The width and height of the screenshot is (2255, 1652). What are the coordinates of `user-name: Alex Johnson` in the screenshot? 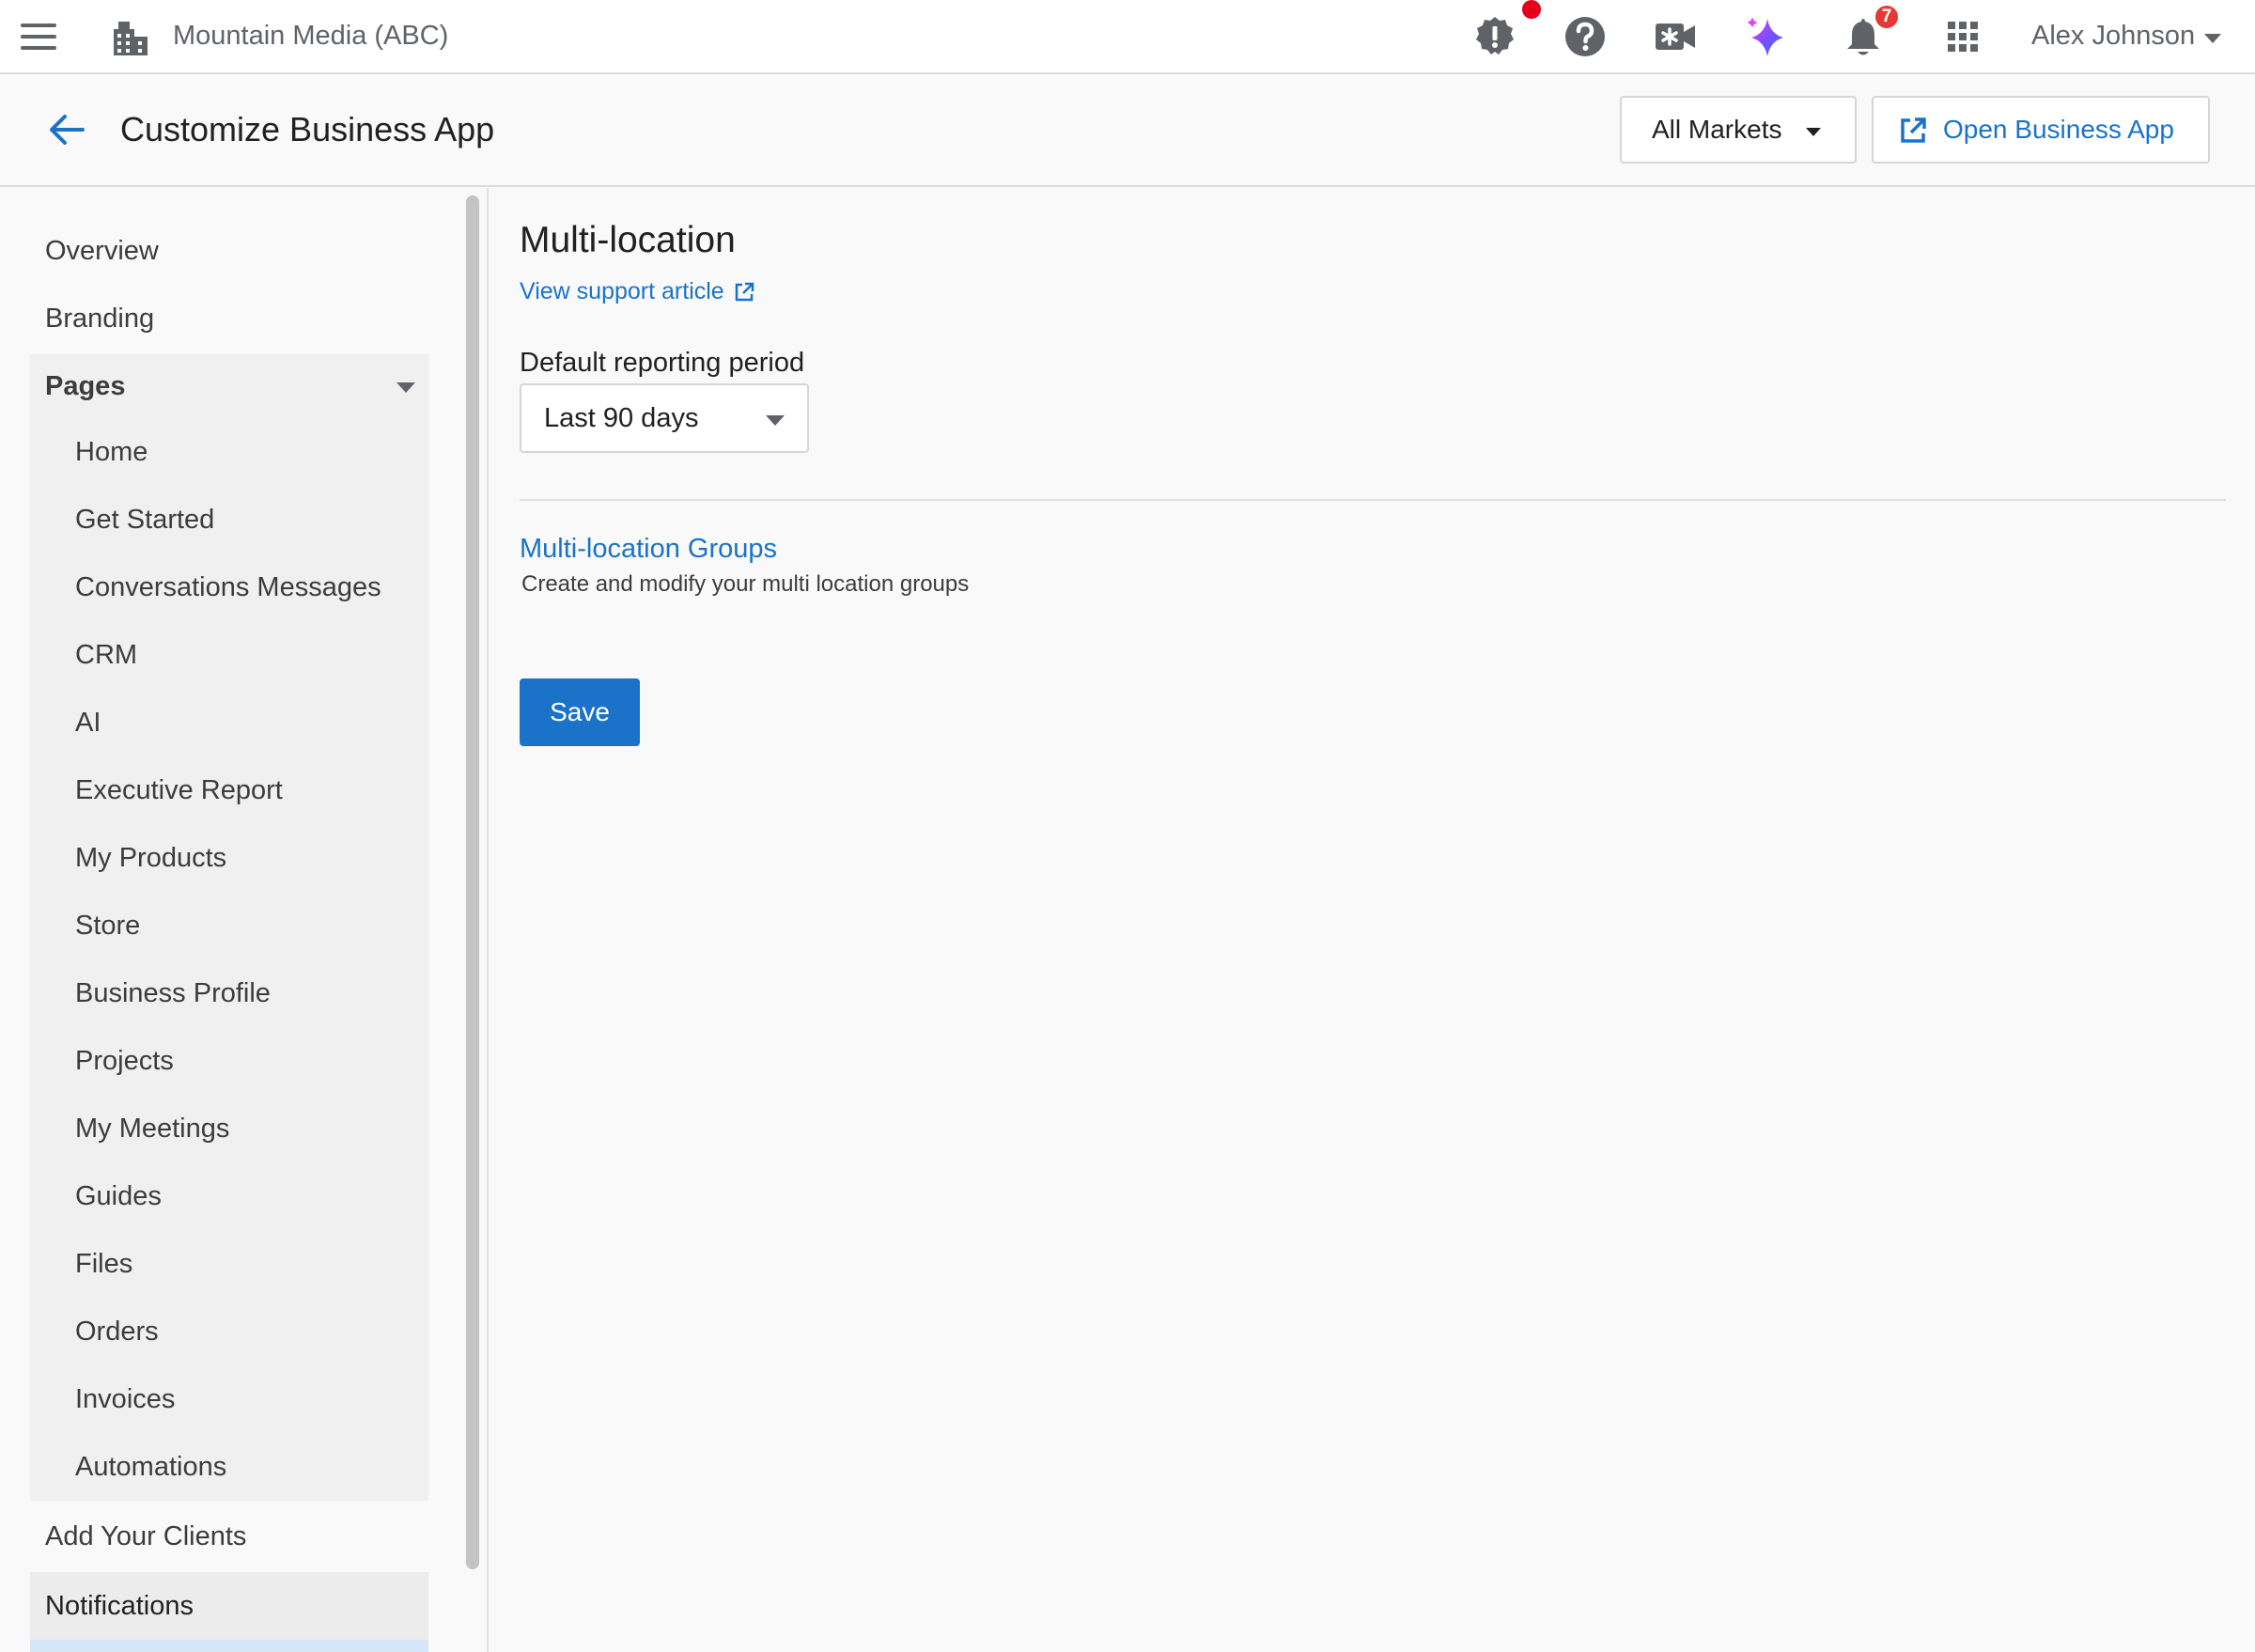 It's located at (2113, 36).